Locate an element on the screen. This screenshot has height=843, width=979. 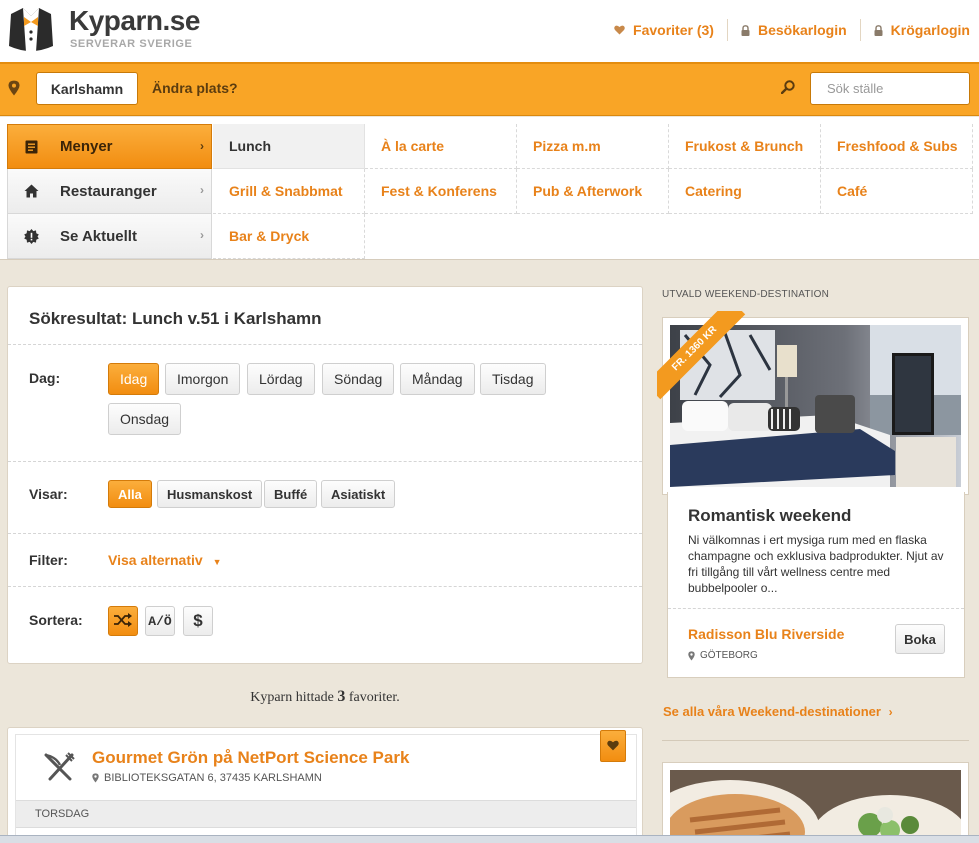
category-pub-afterwork: Pub & Afterwork is located at coordinates (593, 191).